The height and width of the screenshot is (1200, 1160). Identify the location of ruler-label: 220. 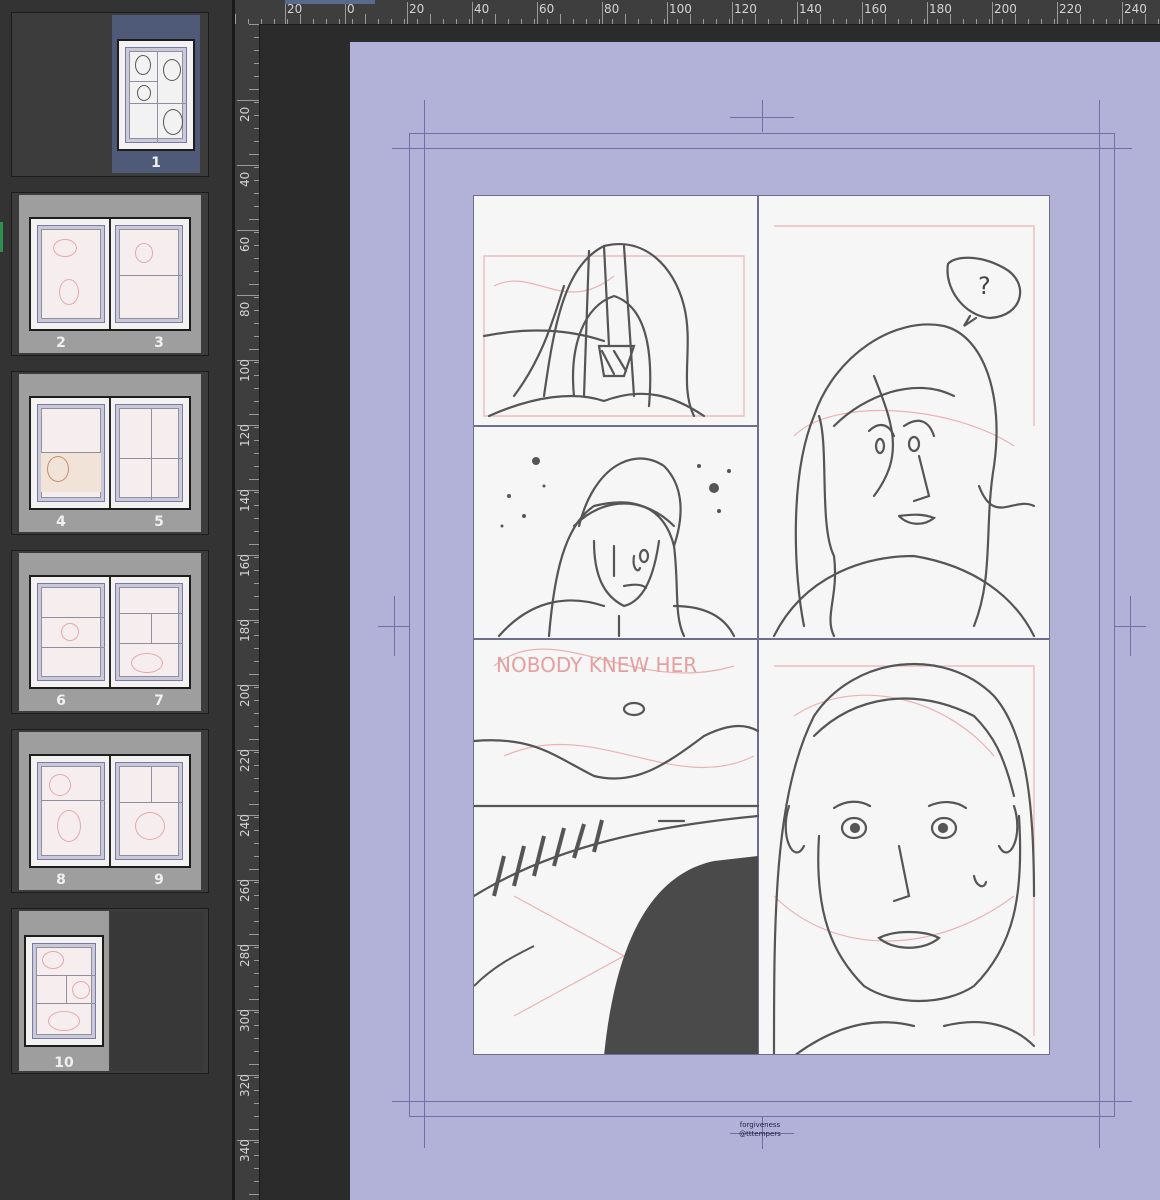
(1070, 9).